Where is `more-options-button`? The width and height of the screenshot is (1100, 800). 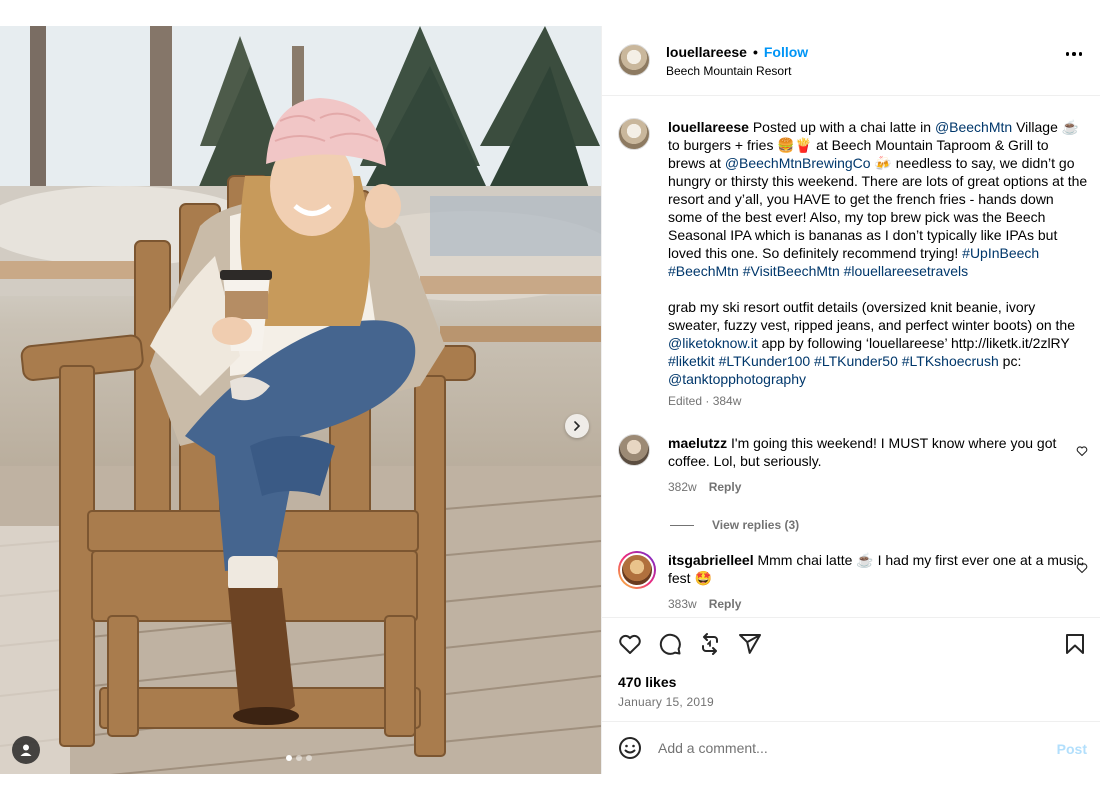 more-options-button is located at coordinates (1073, 54).